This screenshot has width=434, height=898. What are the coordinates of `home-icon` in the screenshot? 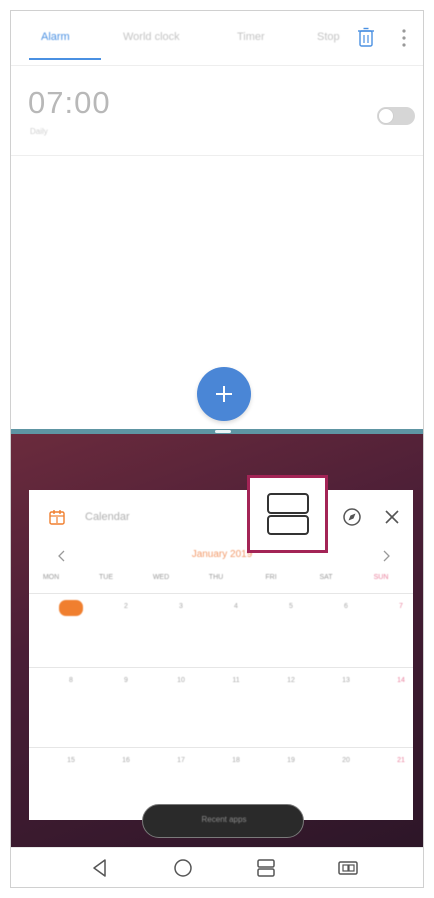 It's located at (183, 868).